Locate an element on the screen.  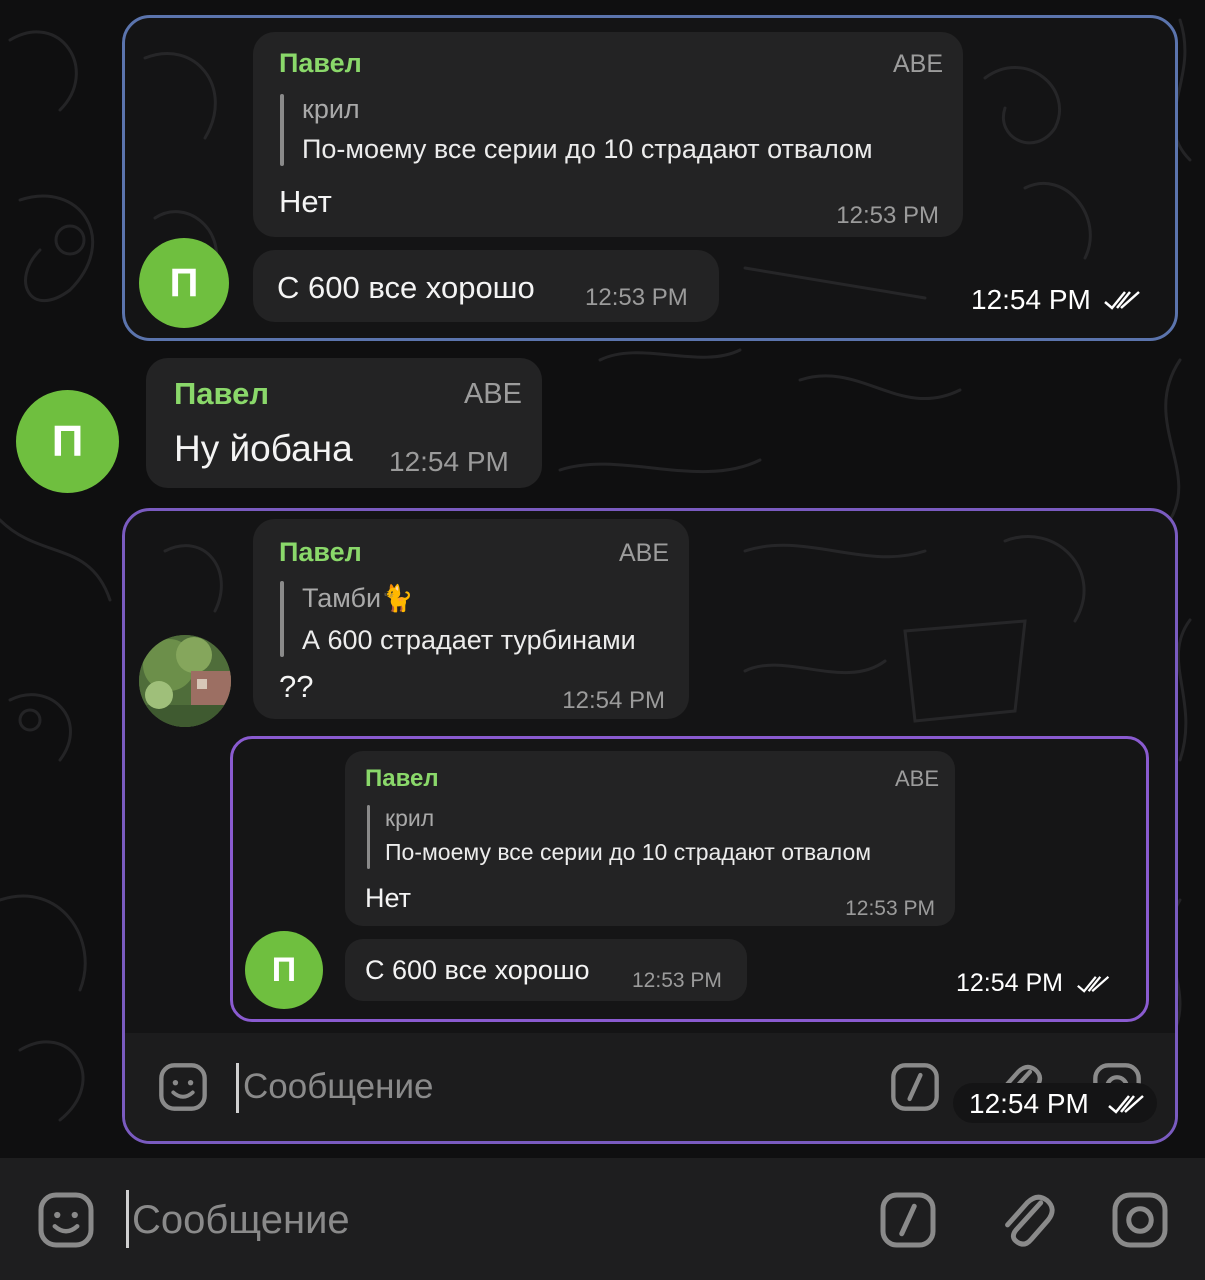
reply-author-name: Тамби is located at coordinates (342, 598).